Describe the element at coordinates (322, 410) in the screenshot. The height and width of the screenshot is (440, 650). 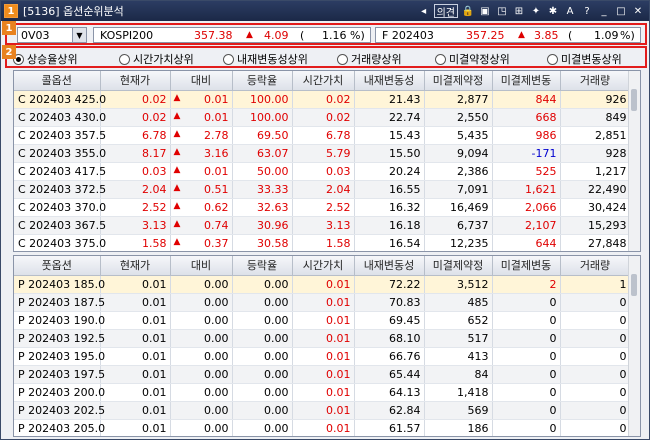
I see `table-row: P 202403 202.5 0.01 0.00 0.00 0.01 62.84 569 0 0` at that location.